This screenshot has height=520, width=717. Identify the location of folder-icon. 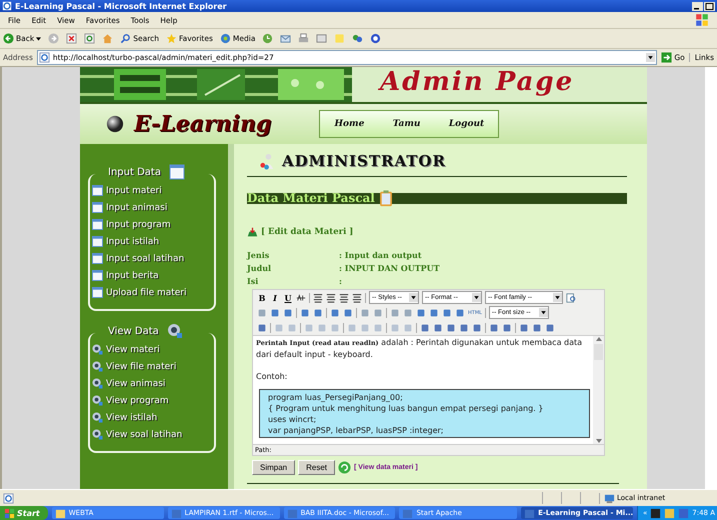
(60, 513).